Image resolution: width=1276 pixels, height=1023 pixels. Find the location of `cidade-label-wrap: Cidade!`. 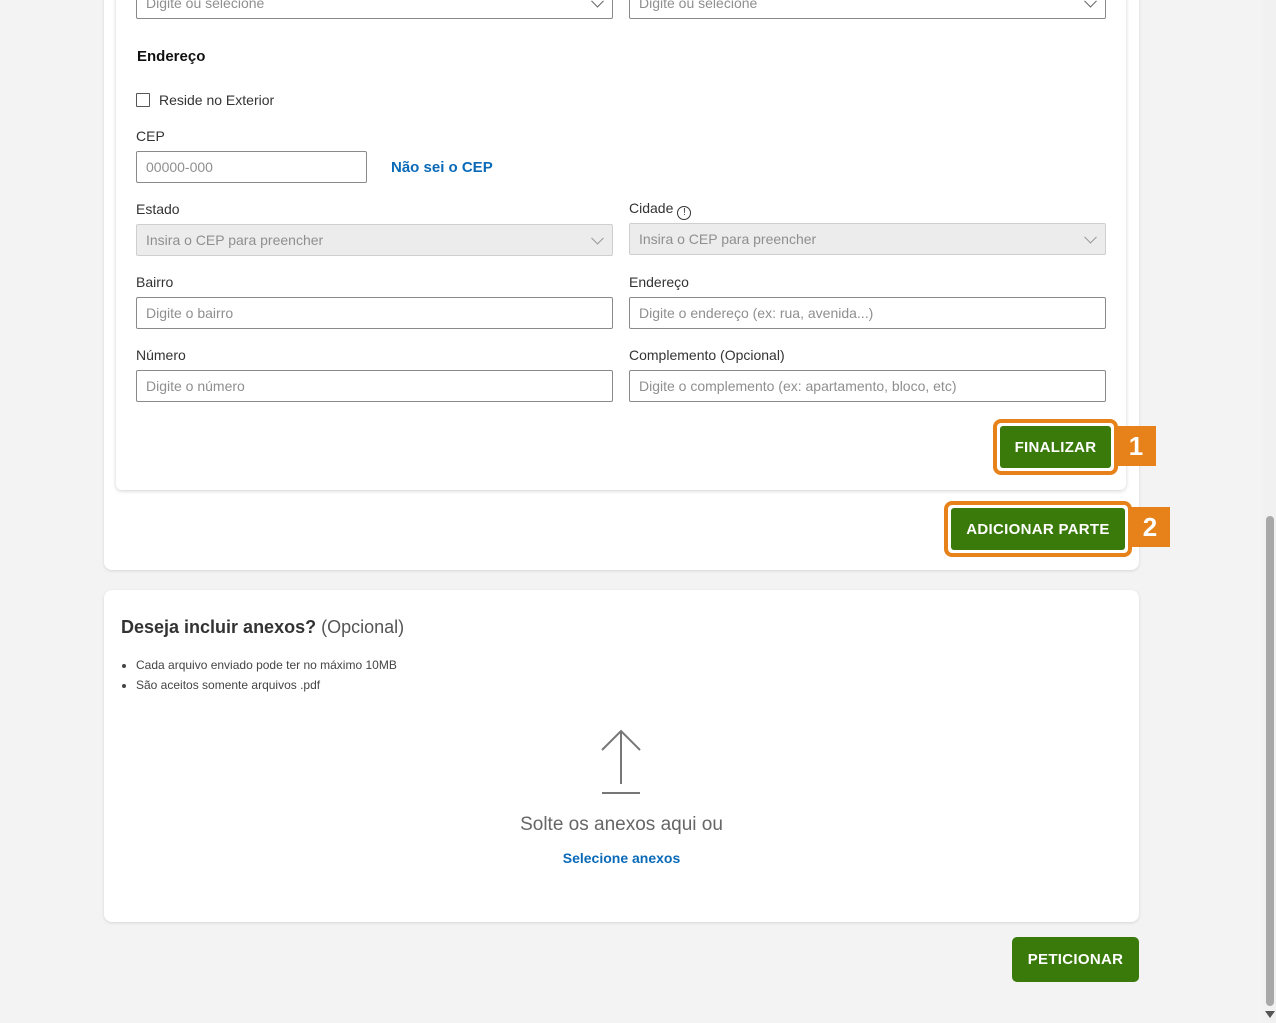

cidade-label-wrap: Cidade! is located at coordinates (660, 210).